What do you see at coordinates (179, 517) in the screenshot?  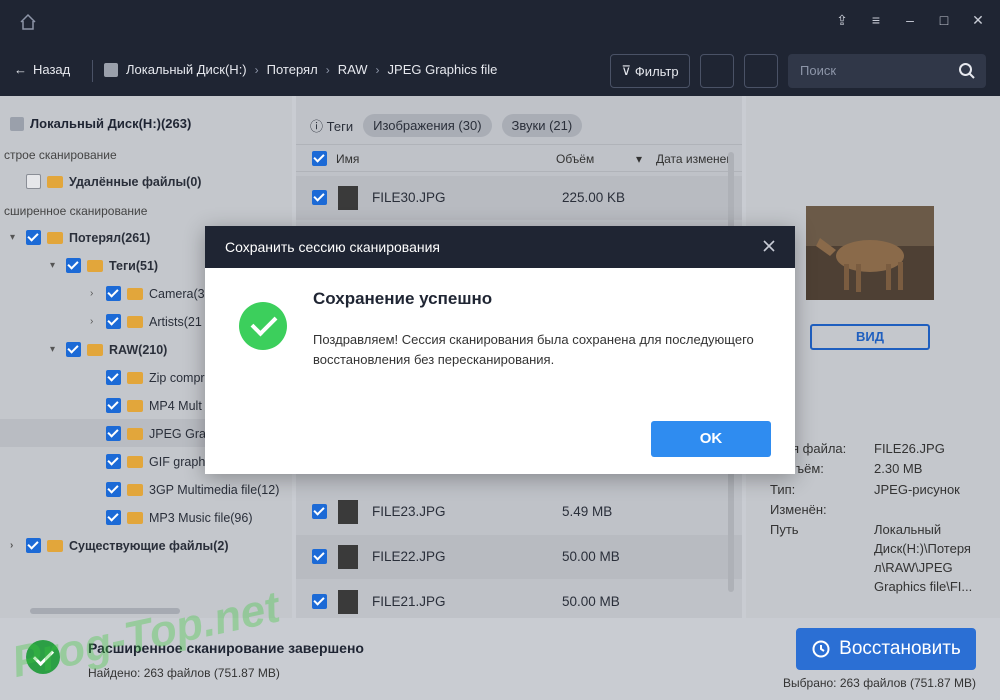 I see `tree-item-mp3: MP3 Music file(96)` at bounding box center [179, 517].